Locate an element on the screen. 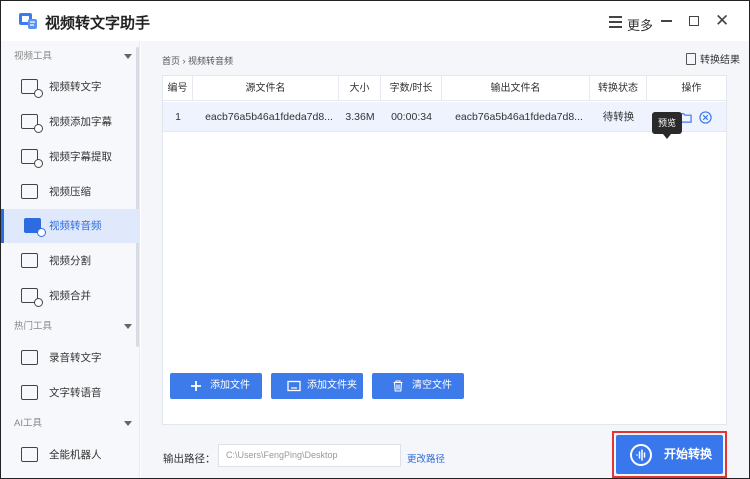  start-conversion-button: 开始转换 is located at coordinates (669, 454).